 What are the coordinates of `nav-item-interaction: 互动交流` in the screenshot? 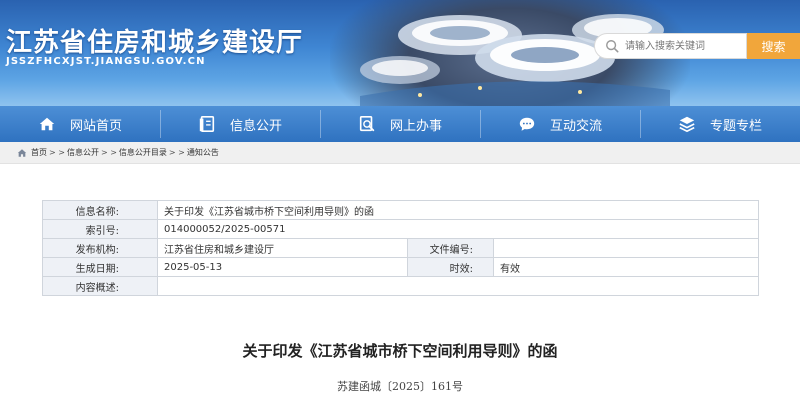 It's located at (560, 124).